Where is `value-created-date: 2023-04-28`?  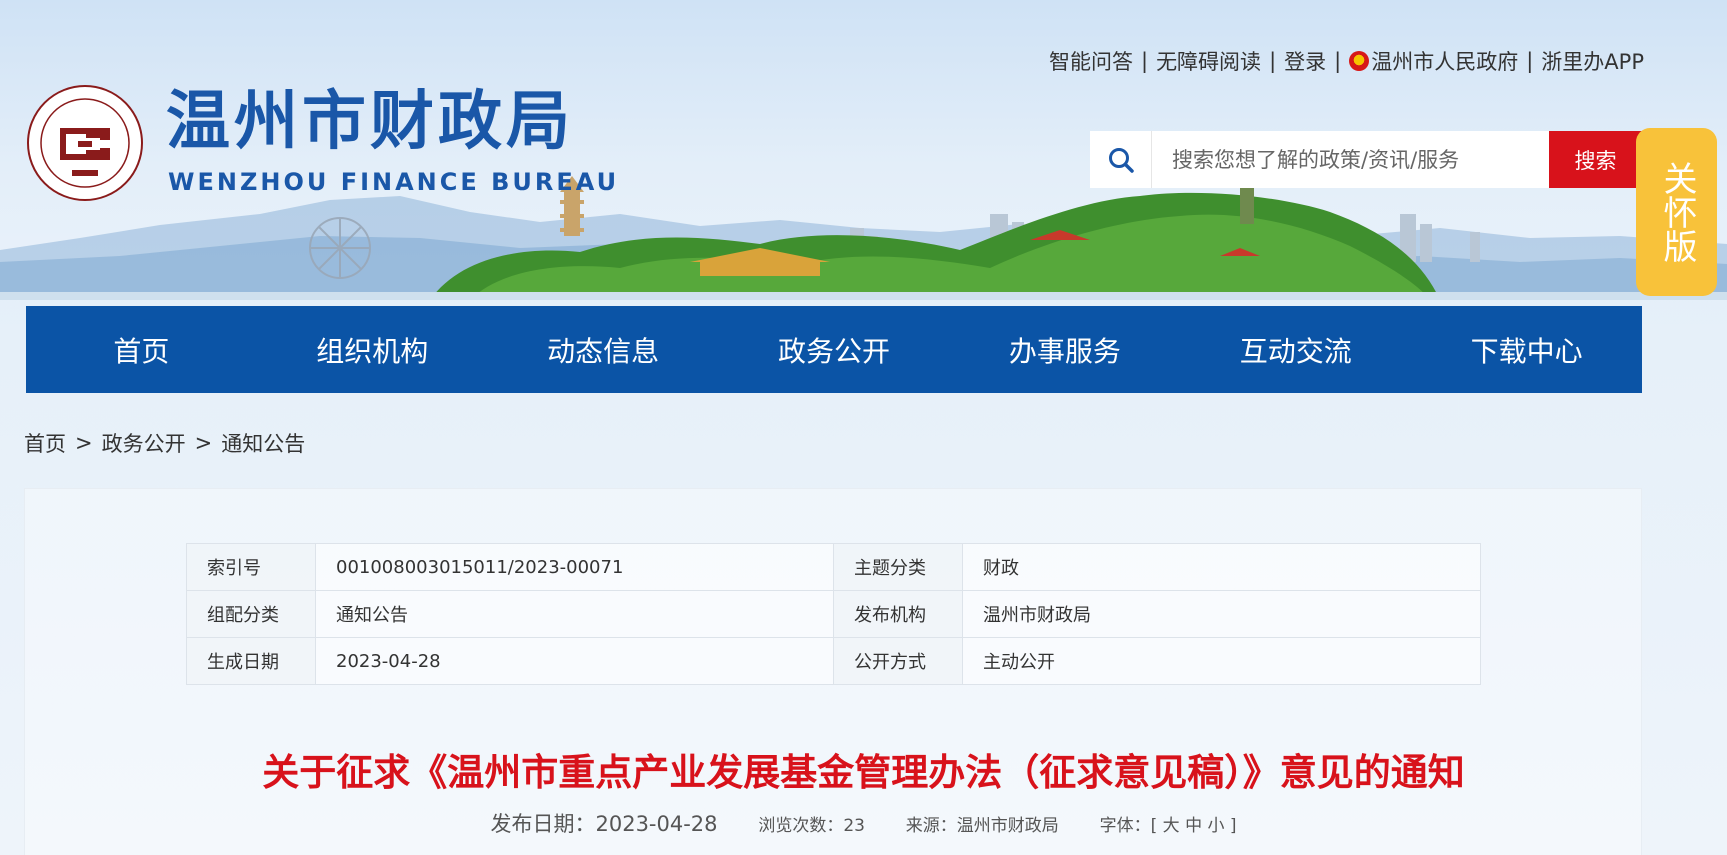 value-created-date: 2023-04-28 is located at coordinates (574, 661).